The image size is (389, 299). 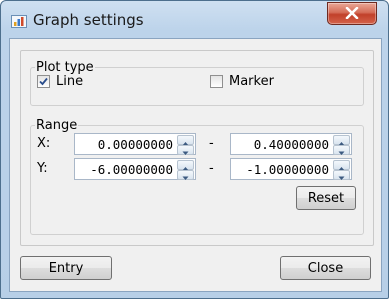 What do you see at coordinates (326, 198) in the screenshot?
I see `reset-button: Reset` at bounding box center [326, 198].